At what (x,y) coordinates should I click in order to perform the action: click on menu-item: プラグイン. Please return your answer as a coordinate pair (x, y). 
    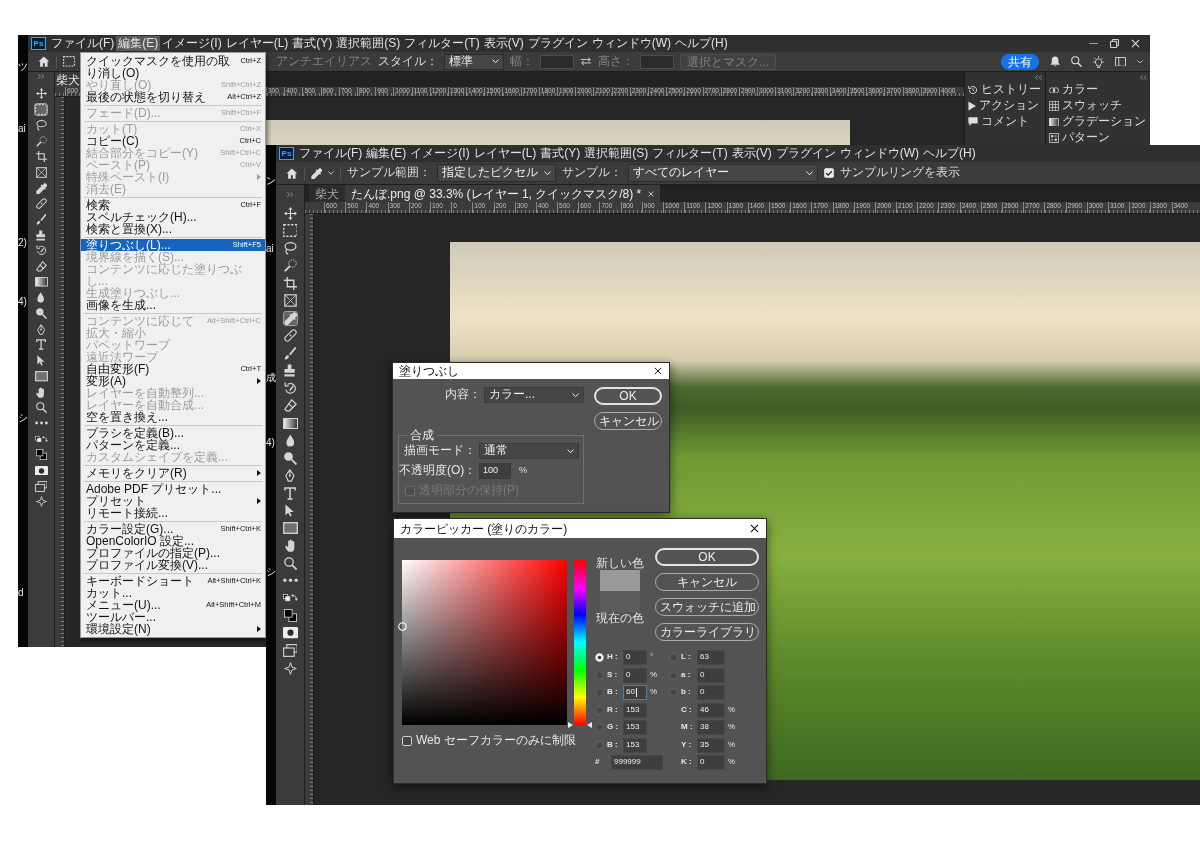
    Looking at the image, I should click on (805, 153).